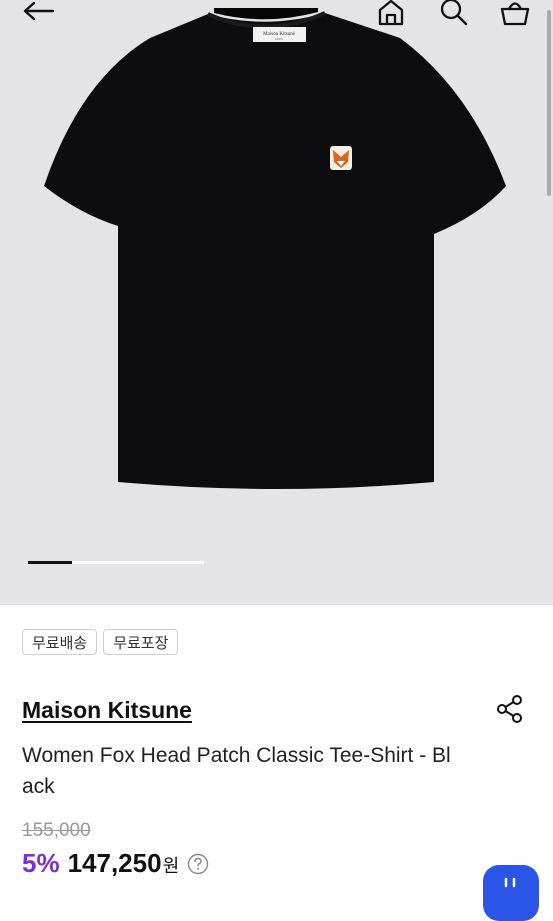 Image resolution: width=553 pixels, height=921 pixels. I want to click on currency-unit: 원, so click(171, 866).